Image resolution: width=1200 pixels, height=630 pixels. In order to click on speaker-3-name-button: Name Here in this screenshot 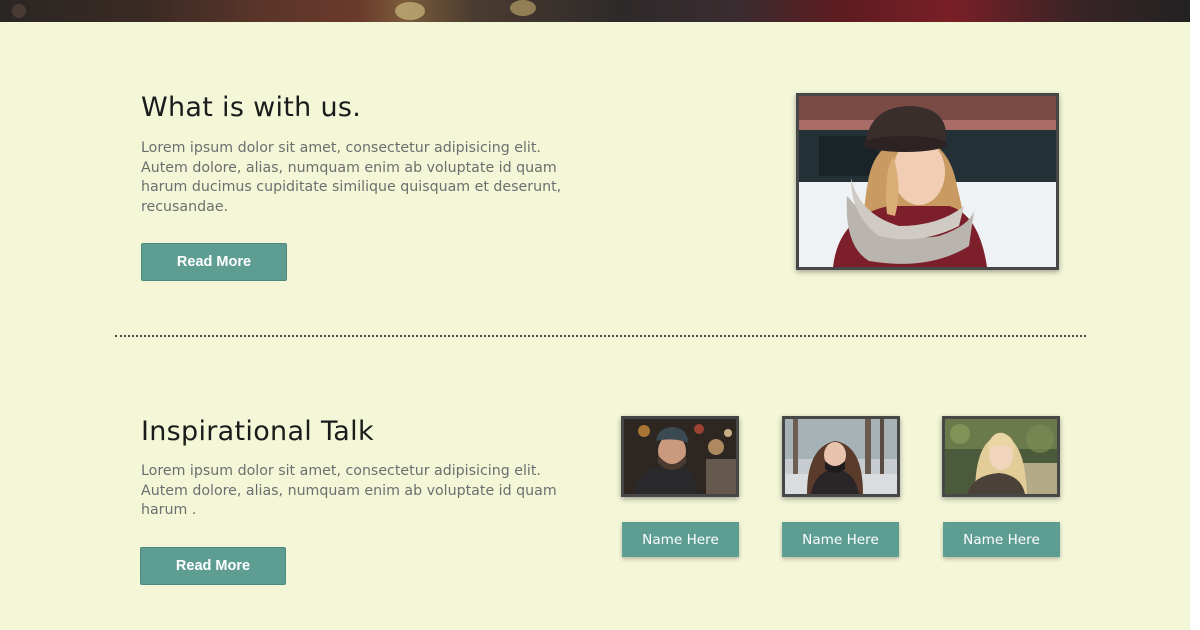, I will do `click(1001, 539)`.